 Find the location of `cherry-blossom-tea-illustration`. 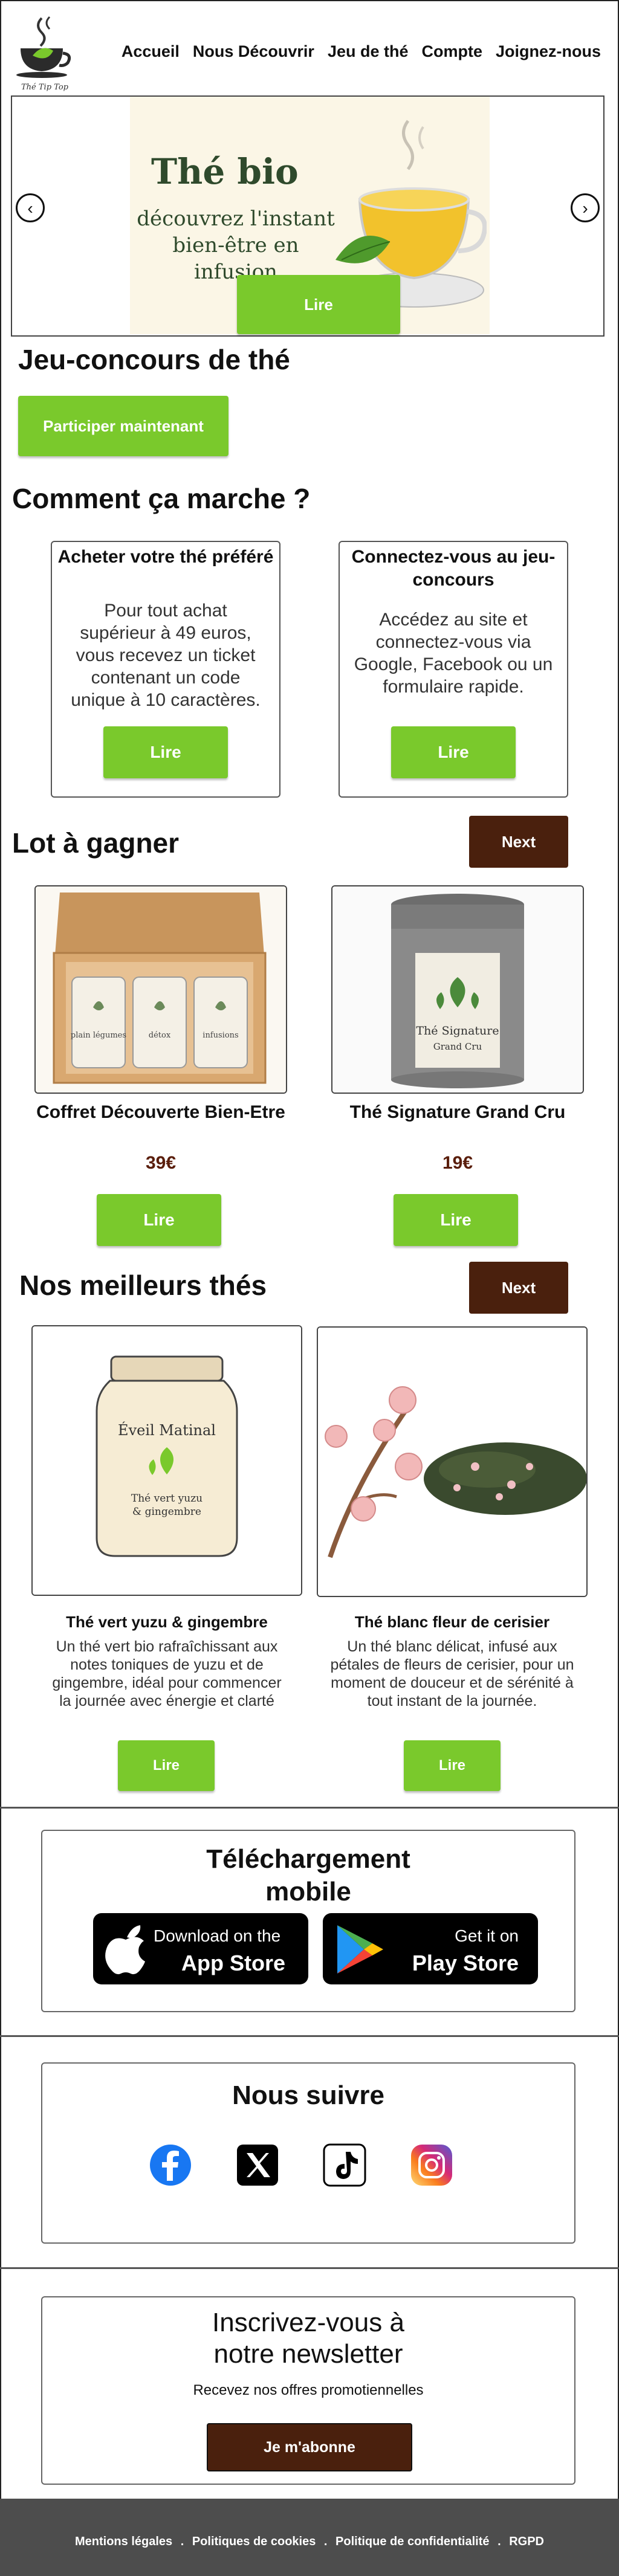

cherry-blossom-tea-illustration is located at coordinates (452, 1462).